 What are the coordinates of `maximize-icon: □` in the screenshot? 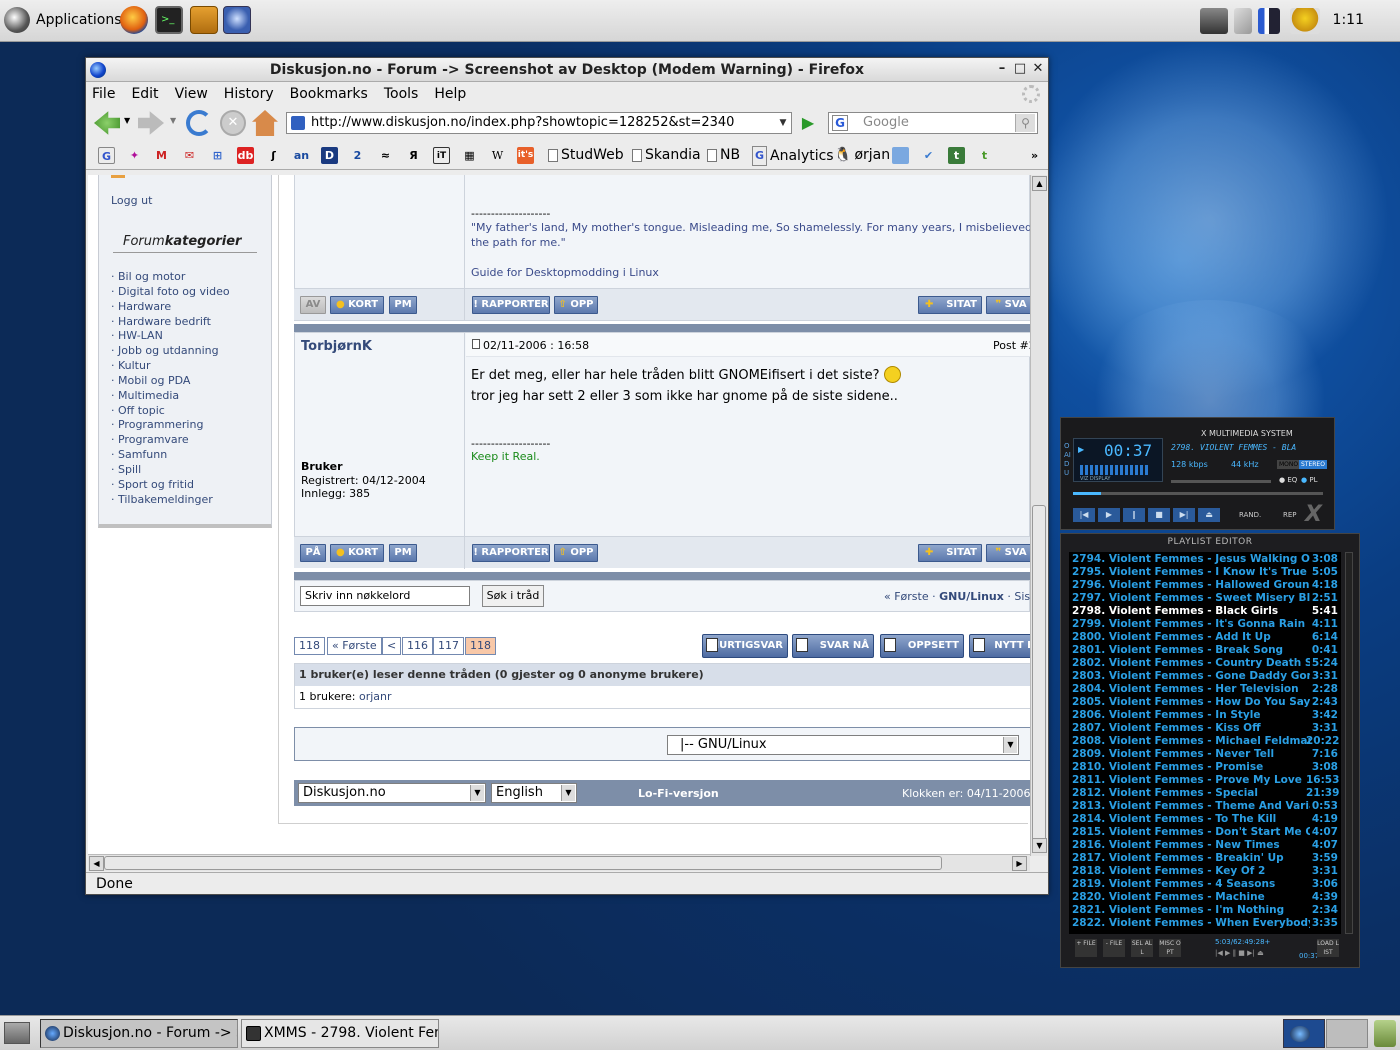 It's located at (1020, 69).